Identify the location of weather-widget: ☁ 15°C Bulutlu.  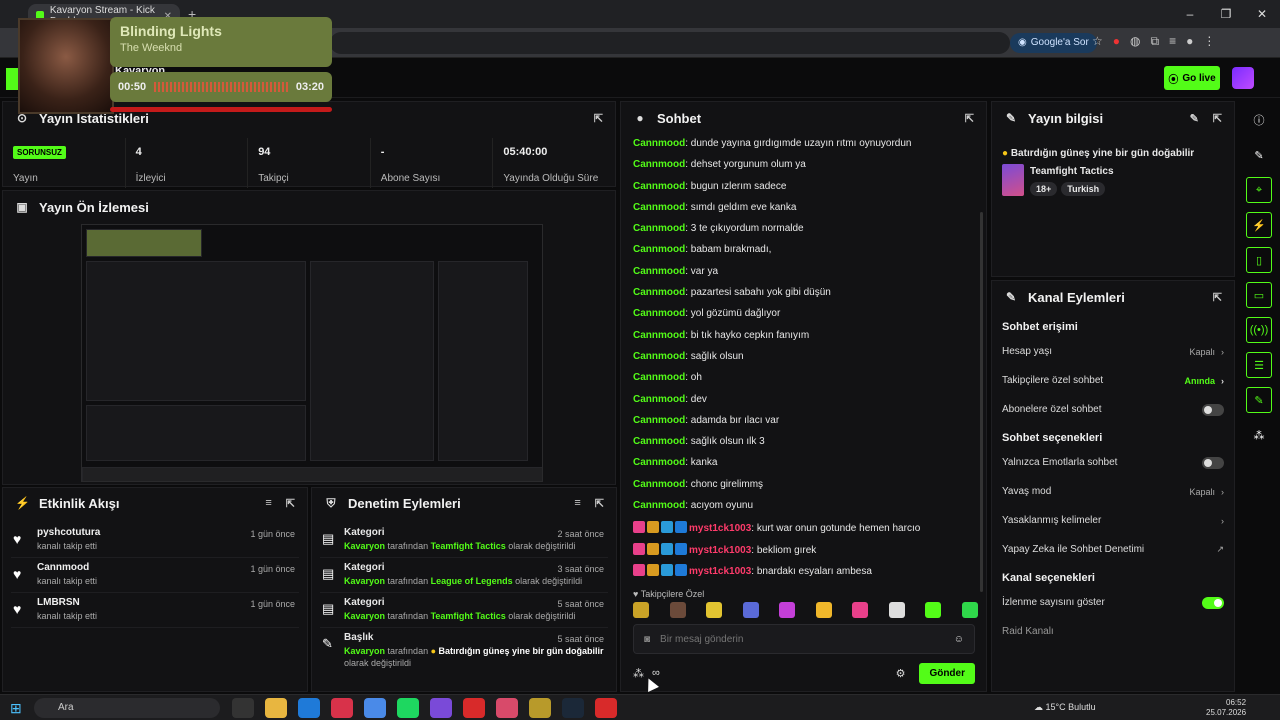
(1065, 707).